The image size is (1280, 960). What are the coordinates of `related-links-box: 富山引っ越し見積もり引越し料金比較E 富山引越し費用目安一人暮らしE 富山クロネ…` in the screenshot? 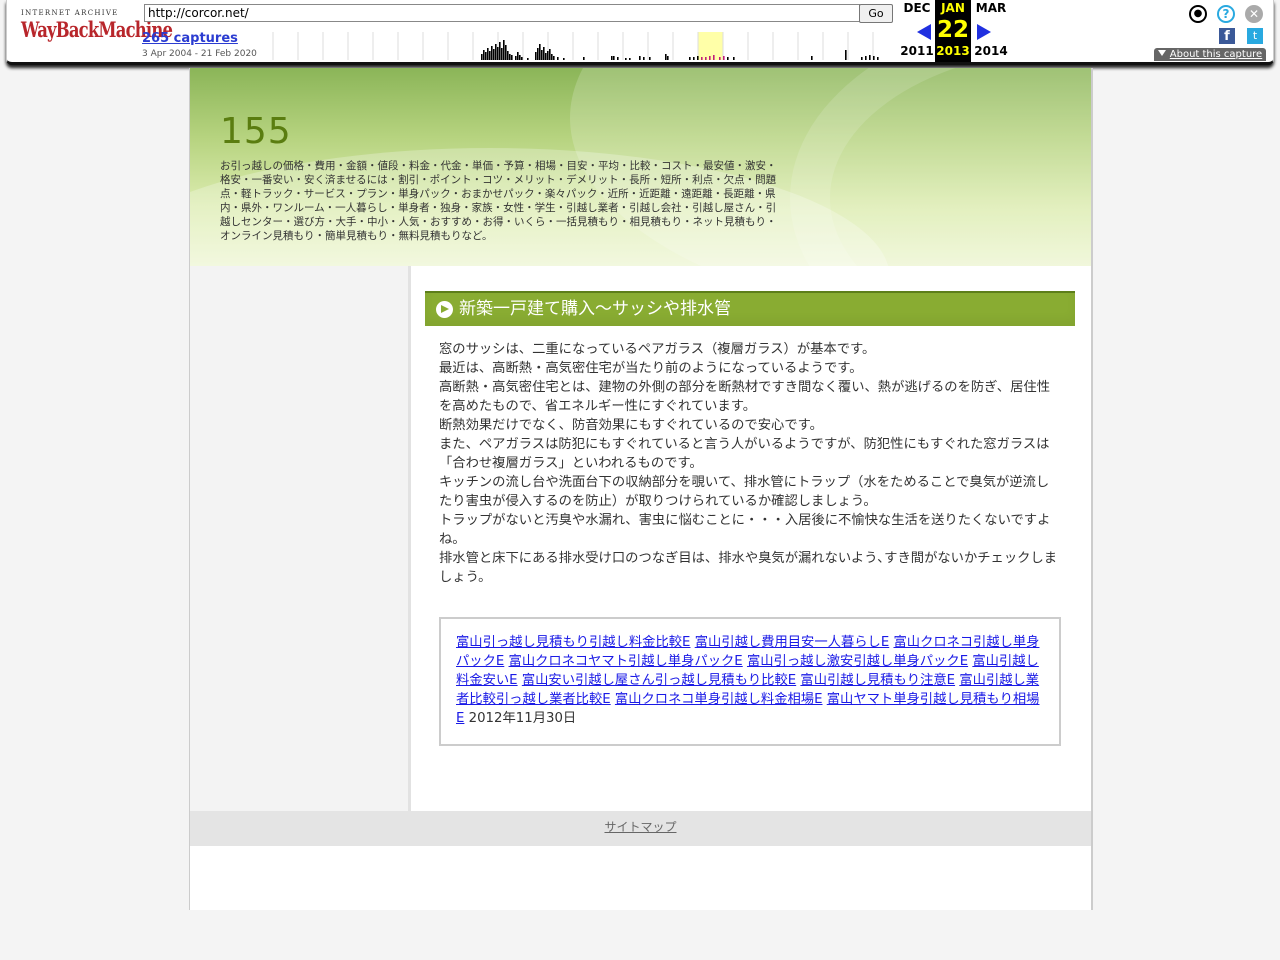 It's located at (750, 681).